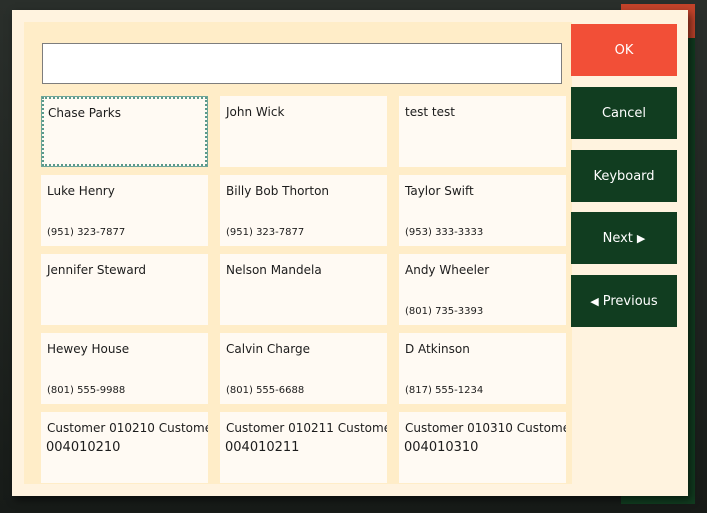 The height and width of the screenshot is (513, 707). I want to click on customer-name: Jennifer Steward, so click(97, 270).